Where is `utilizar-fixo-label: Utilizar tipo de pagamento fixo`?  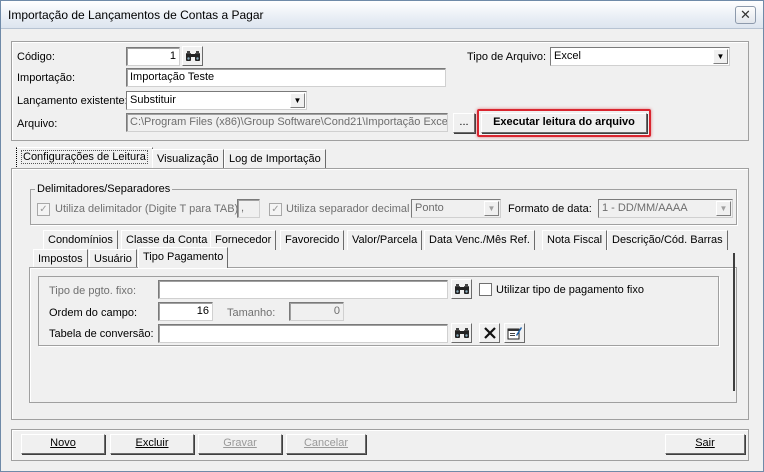
utilizar-fixo-label: Utilizar tipo de pagamento fixo is located at coordinates (570, 290).